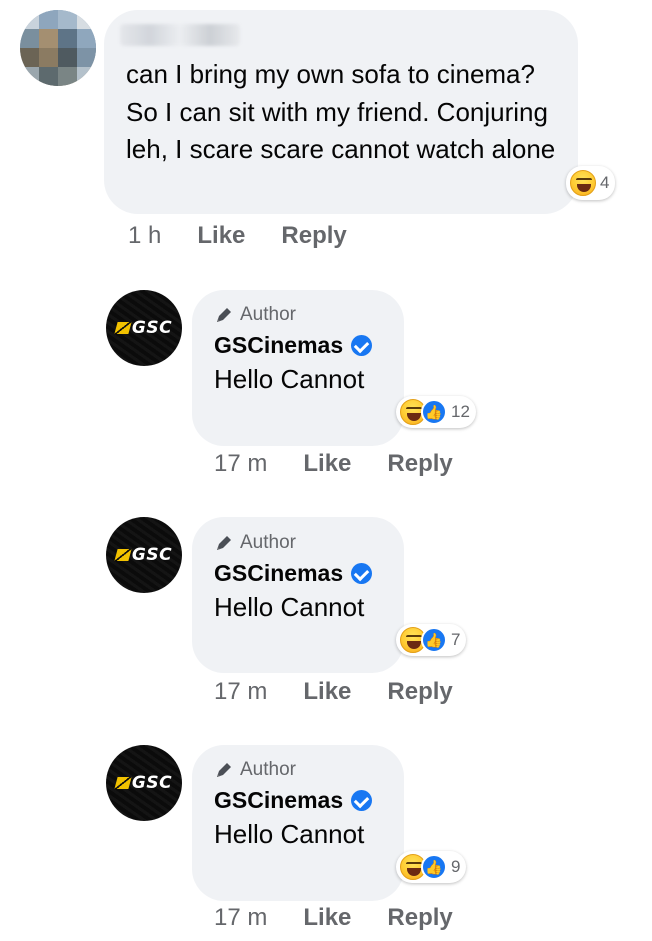 This screenshot has width=652, height=941. I want to click on comment-timestamp: 1 h, so click(144, 236).